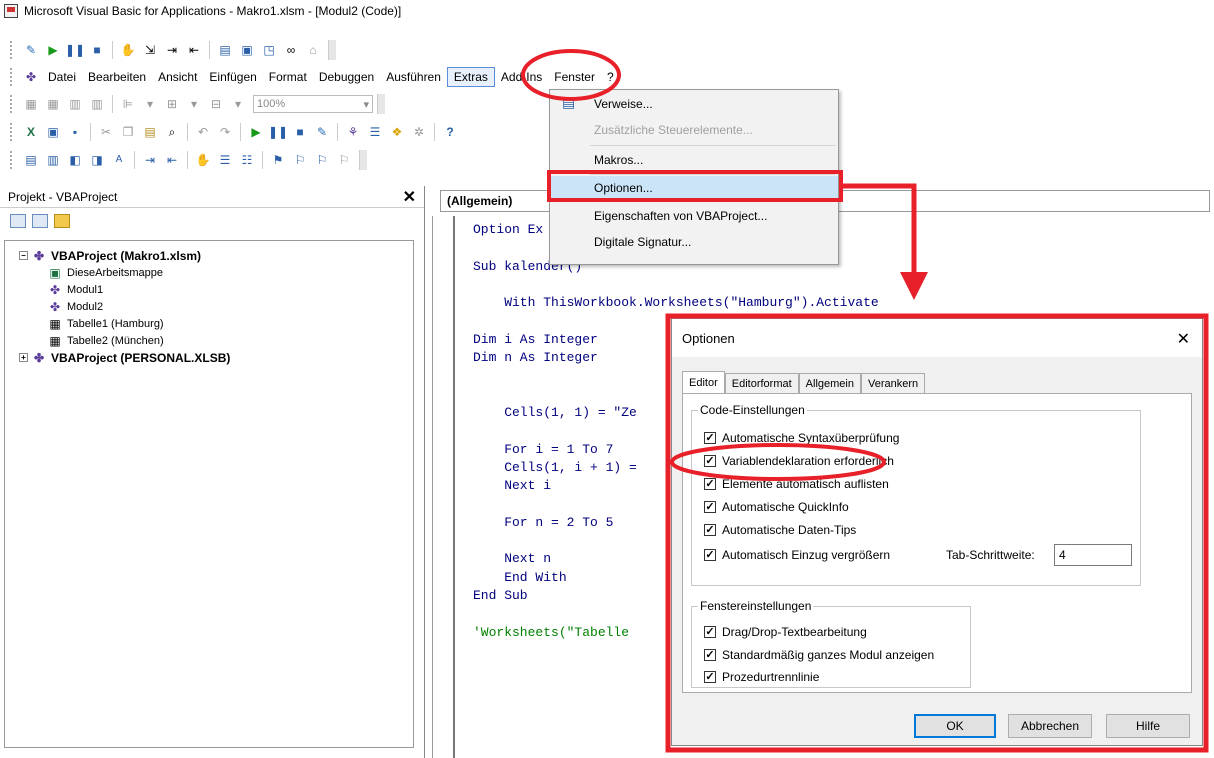 The height and width of the screenshot is (758, 1214). Describe the element at coordinates (703, 382) in the screenshot. I see `tab-editor: Editor` at that location.